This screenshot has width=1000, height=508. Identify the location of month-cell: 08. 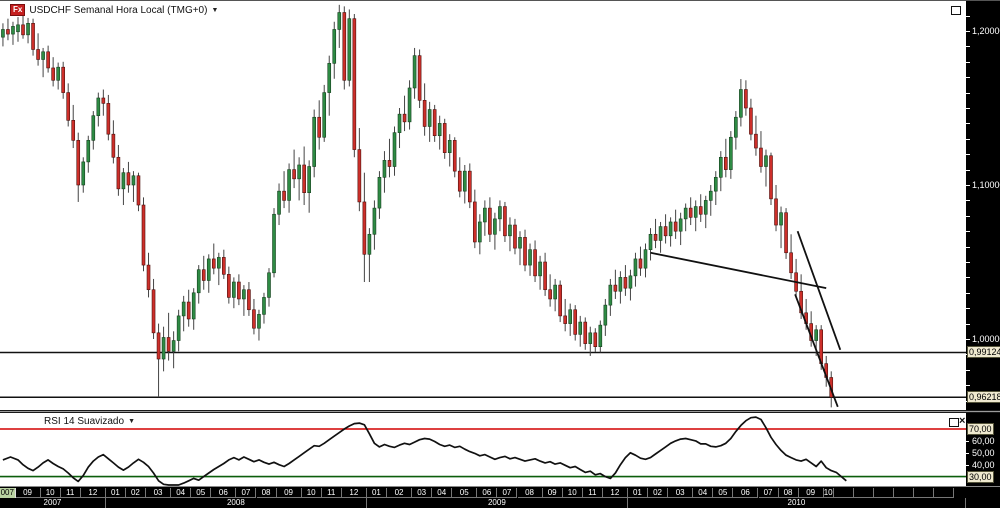
(266, 493).